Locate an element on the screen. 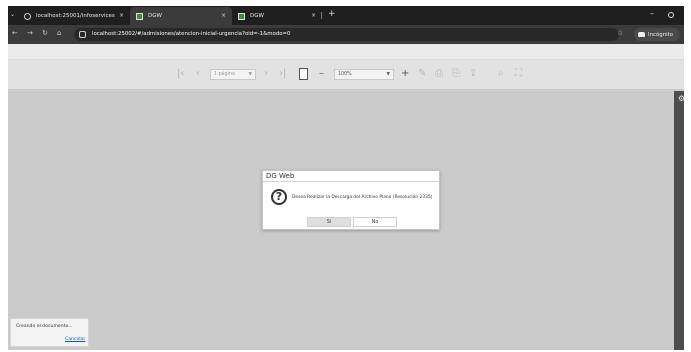 The width and height of the screenshot is (691, 352). first-page-icon: |‹ is located at coordinates (180, 74).